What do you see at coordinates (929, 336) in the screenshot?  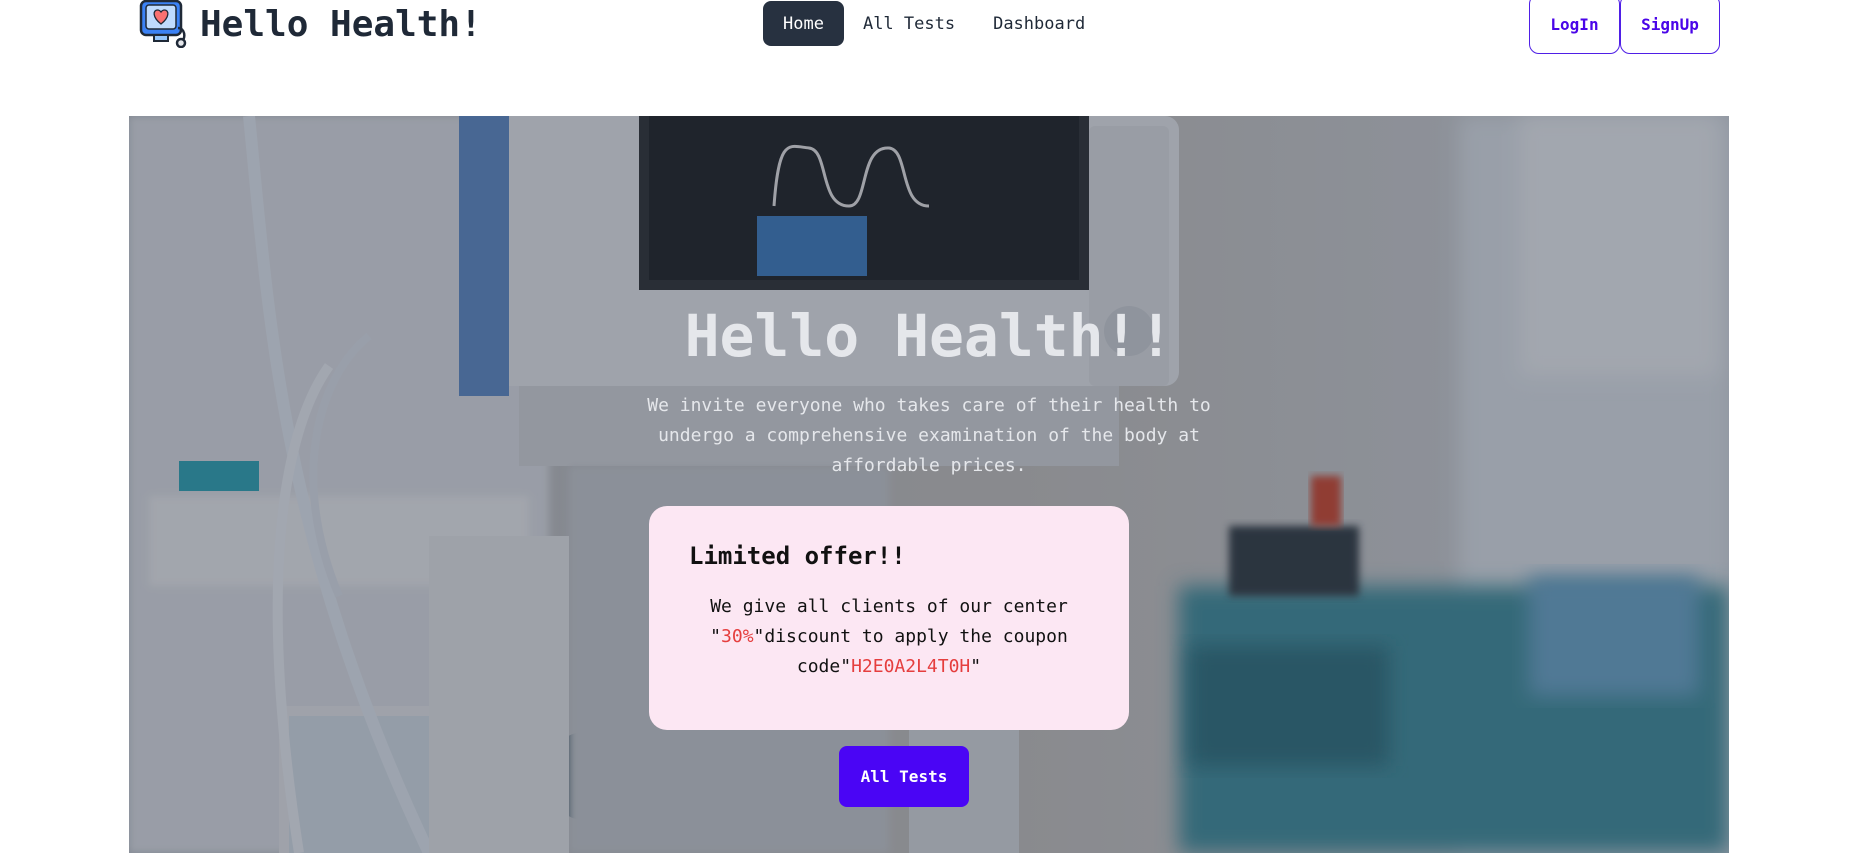 I see `hero-title: Hello Health!!` at bounding box center [929, 336].